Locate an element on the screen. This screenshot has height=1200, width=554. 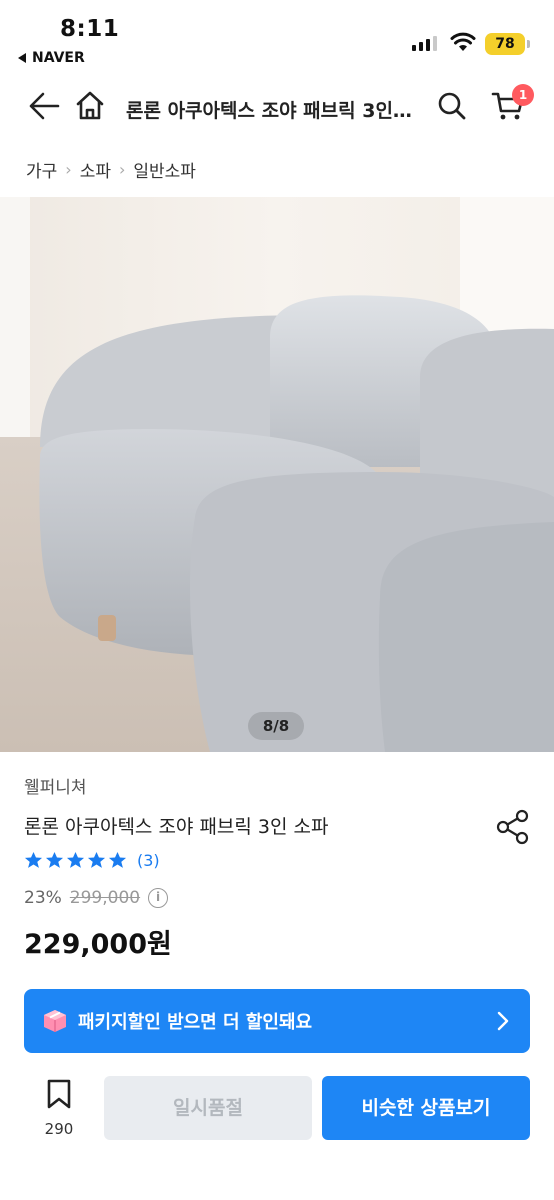
wifi-icon is located at coordinates (463, 41).